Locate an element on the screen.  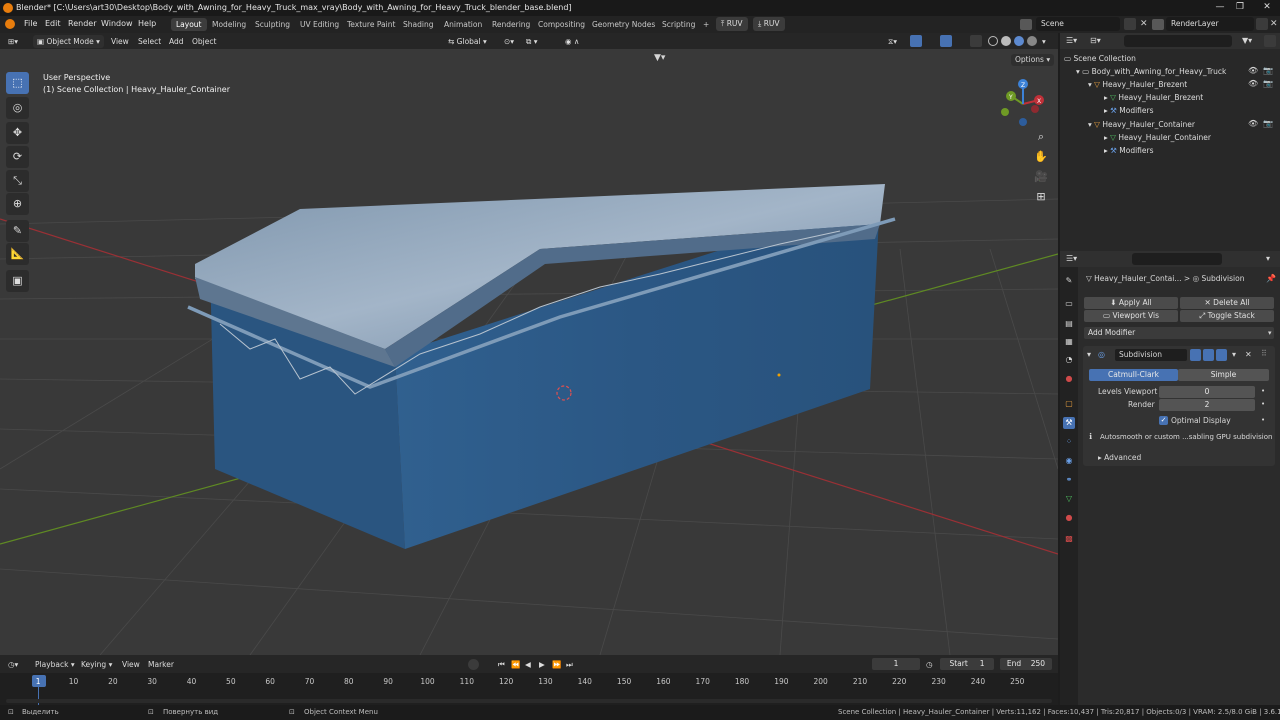
transform-orientation: ⇆ Global ▾ is located at coordinates (467, 41).